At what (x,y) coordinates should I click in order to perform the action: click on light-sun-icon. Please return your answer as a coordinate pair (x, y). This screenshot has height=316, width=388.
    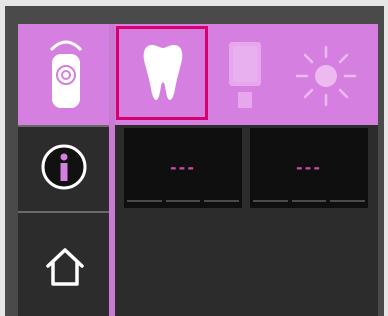
    Looking at the image, I should click on (326, 76).